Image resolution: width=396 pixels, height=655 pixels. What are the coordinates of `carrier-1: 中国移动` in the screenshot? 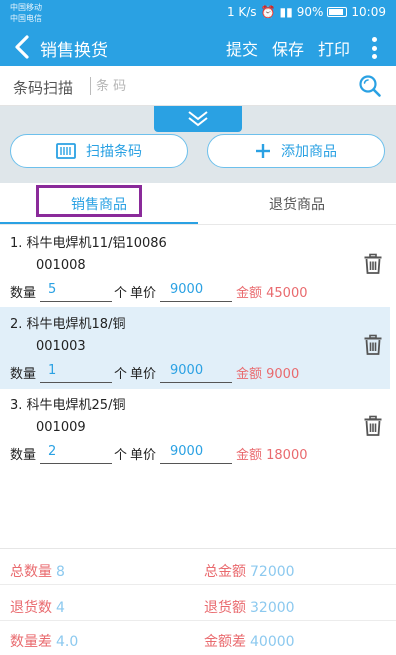 It's located at (26, 7).